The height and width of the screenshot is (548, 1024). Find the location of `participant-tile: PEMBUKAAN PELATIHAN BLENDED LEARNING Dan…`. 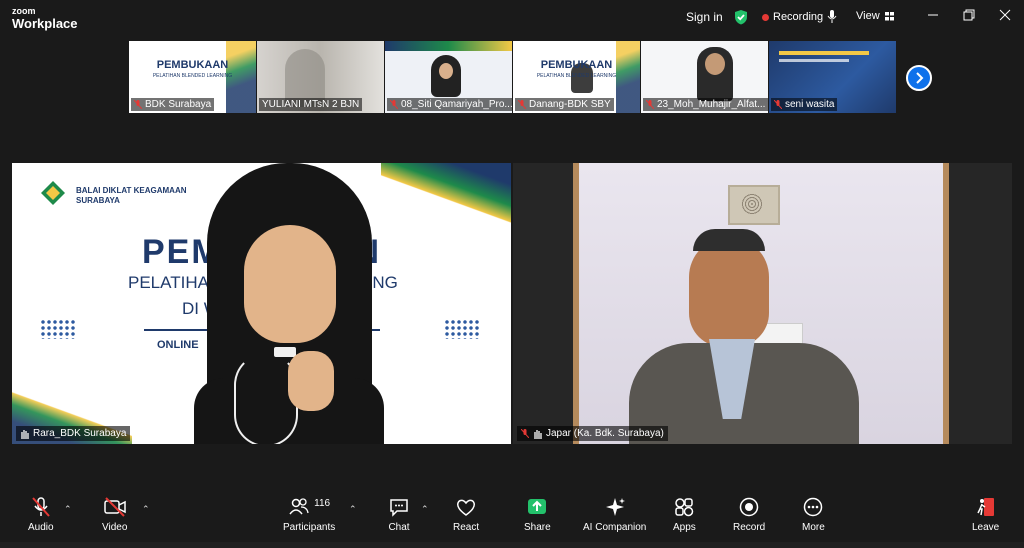

participant-tile: PEMBUKAAN PELATIHAN BLENDED LEARNING Dan… is located at coordinates (576, 77).